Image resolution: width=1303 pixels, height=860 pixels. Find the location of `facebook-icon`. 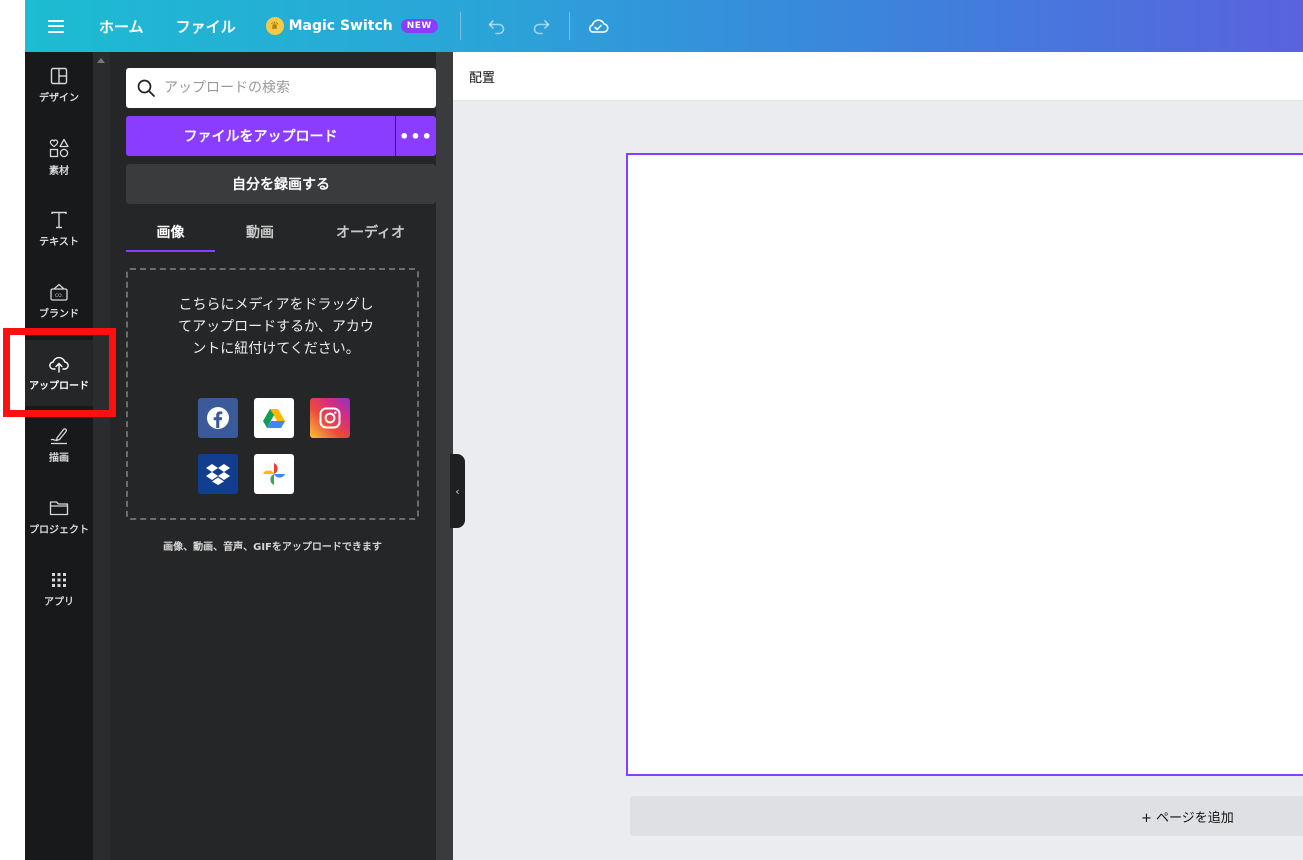

facebook-icon is located at coordinates (218, 418).